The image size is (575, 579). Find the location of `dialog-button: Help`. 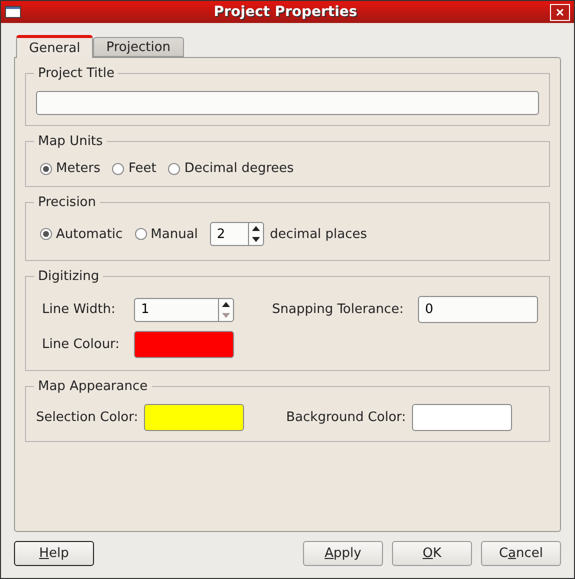

dialog-button: Help is located at coordinates (54, 553).